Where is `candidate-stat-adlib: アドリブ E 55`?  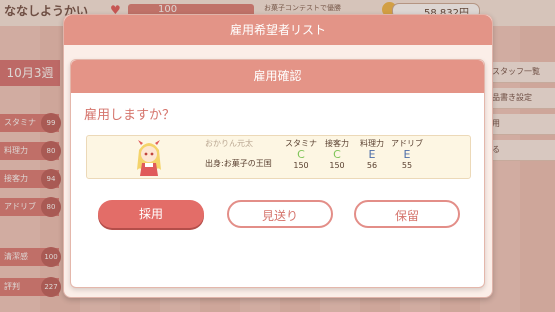 candidate-stat-adlib: アドリブ E 55 is located at coordinates (407, 154).